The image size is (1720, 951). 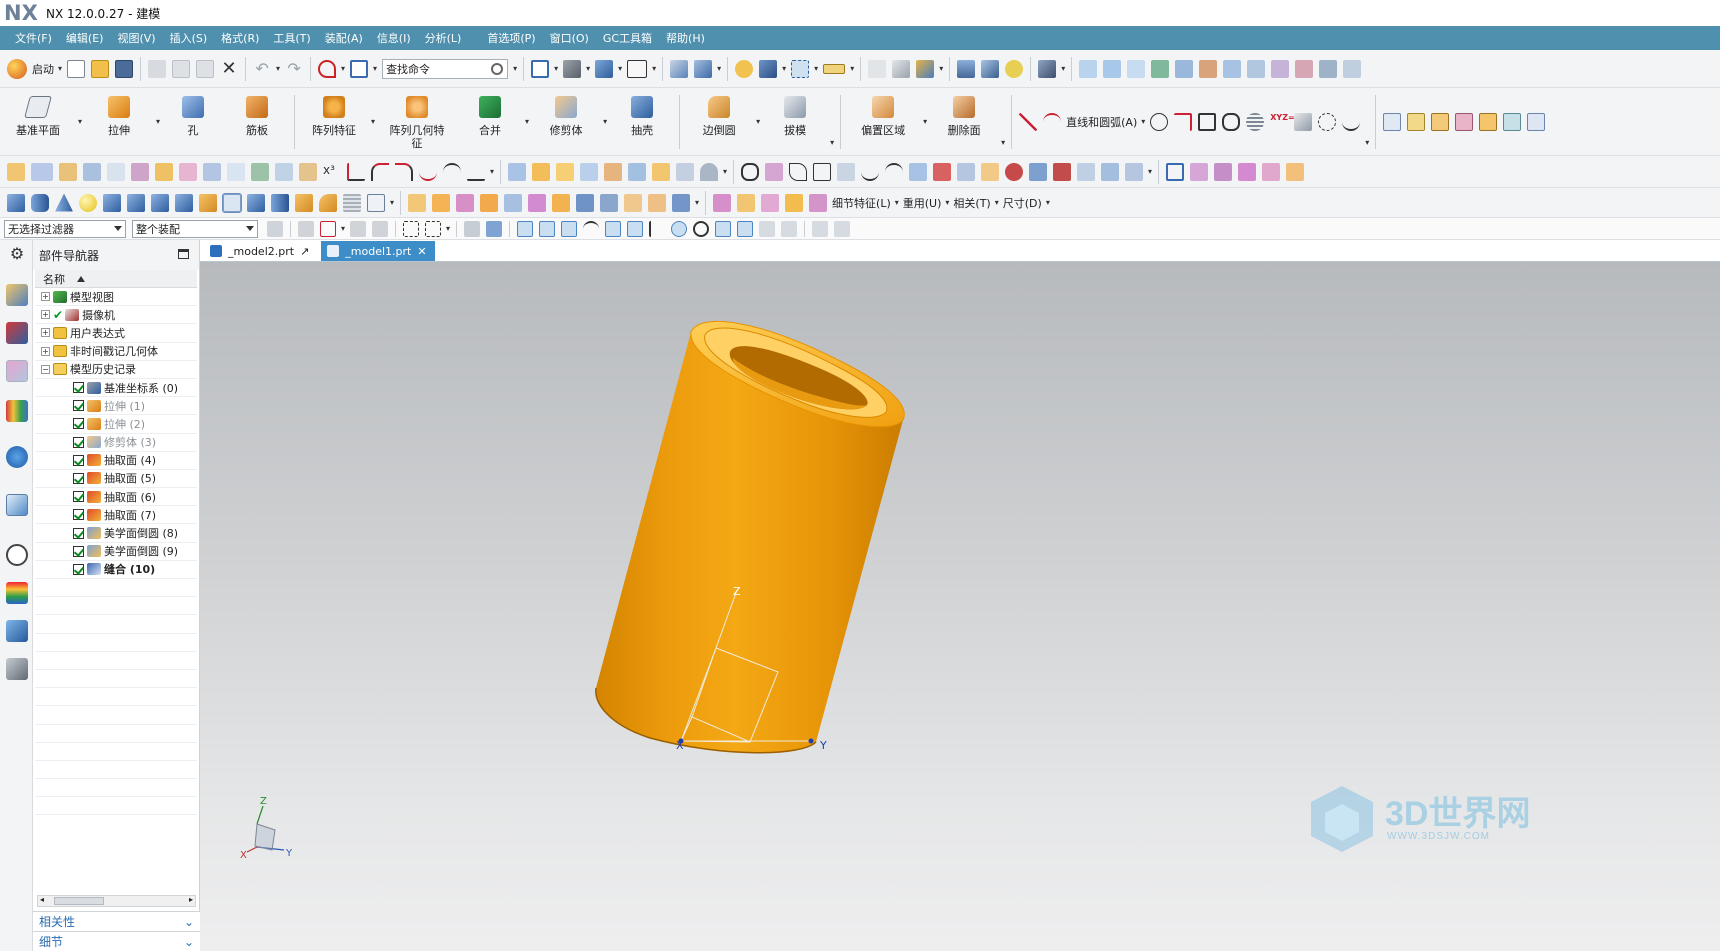 I want to click on move-object-icon, so click(x=703, y=68).